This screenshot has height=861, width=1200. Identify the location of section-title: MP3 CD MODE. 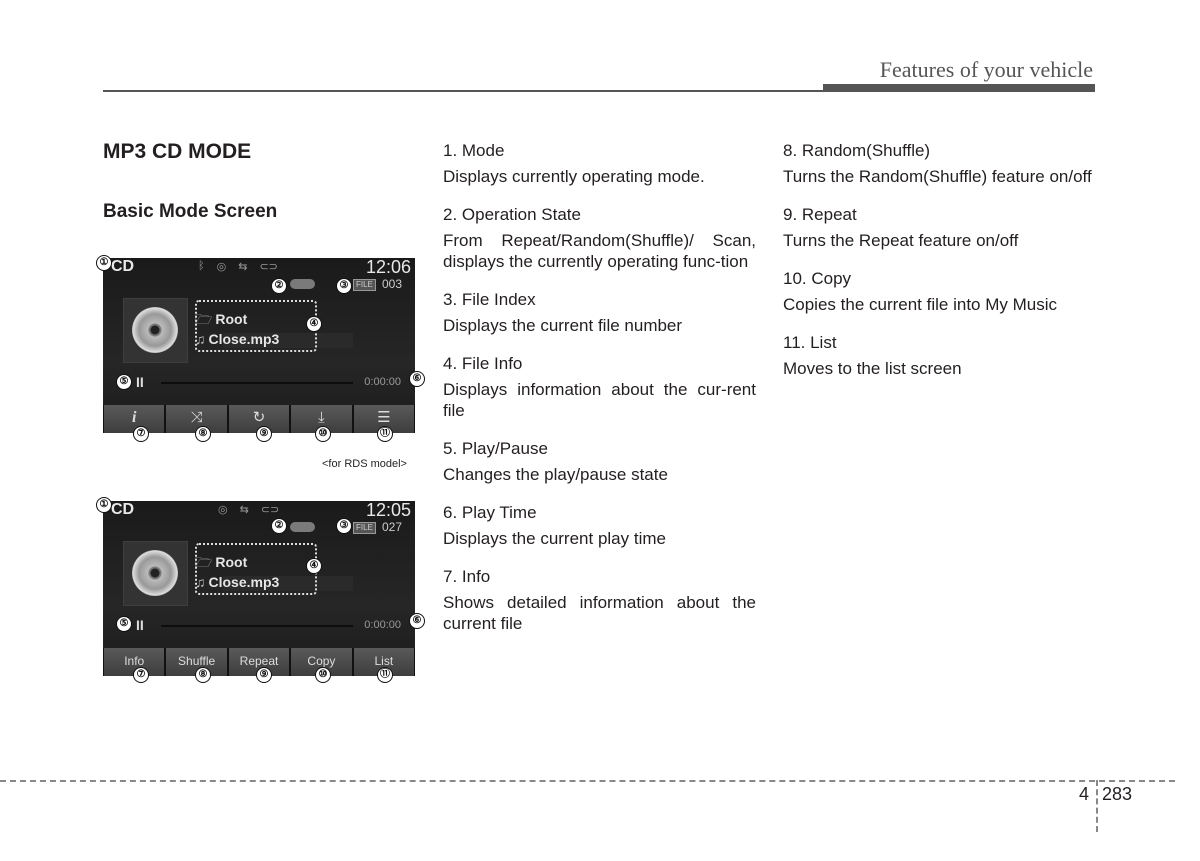
(177, 151).